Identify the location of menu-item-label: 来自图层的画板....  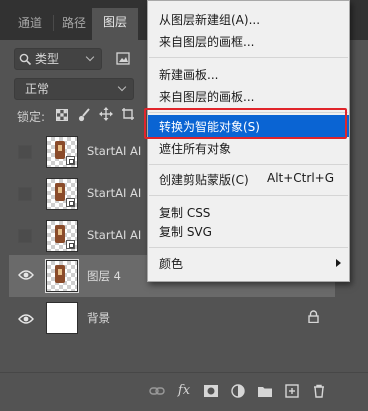
(207, 97).